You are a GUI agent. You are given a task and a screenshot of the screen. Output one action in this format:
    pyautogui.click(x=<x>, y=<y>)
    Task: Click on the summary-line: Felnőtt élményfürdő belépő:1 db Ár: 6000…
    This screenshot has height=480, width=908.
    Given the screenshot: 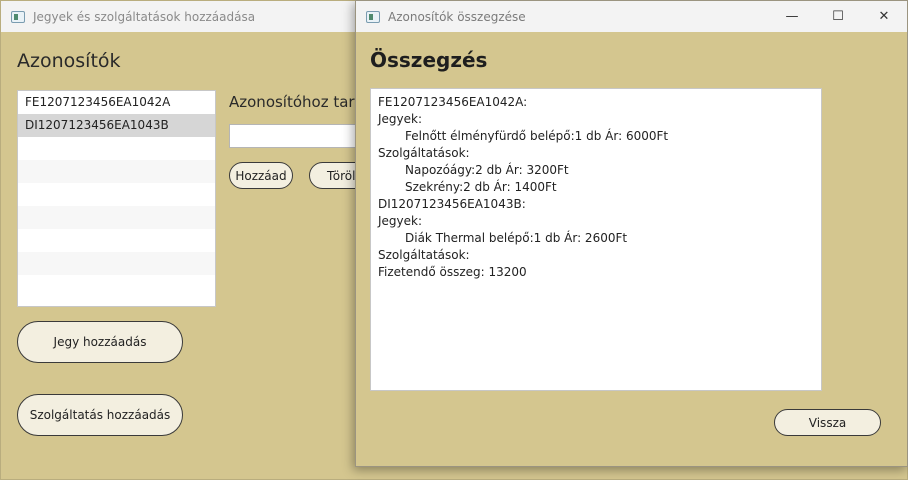 What is the action you would take?
    pyautogui.click(x=537, y=136)
    